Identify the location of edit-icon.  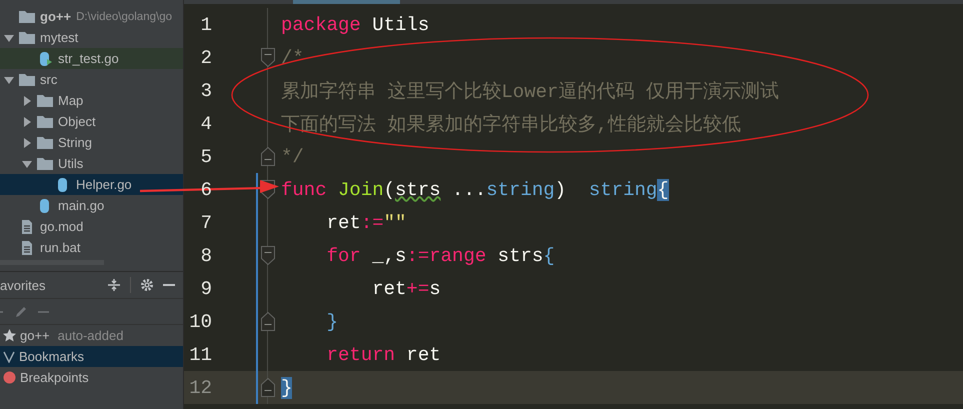
(21, 311).